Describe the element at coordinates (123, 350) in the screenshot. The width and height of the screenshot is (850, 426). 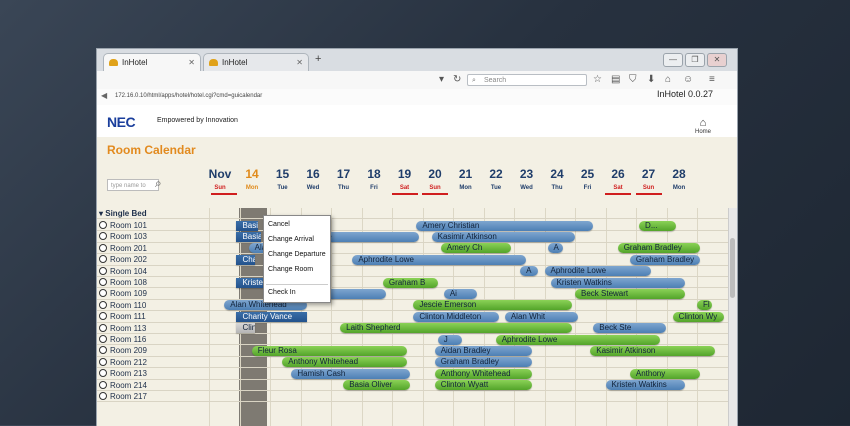
I see `room-label: Room 209` at that location.